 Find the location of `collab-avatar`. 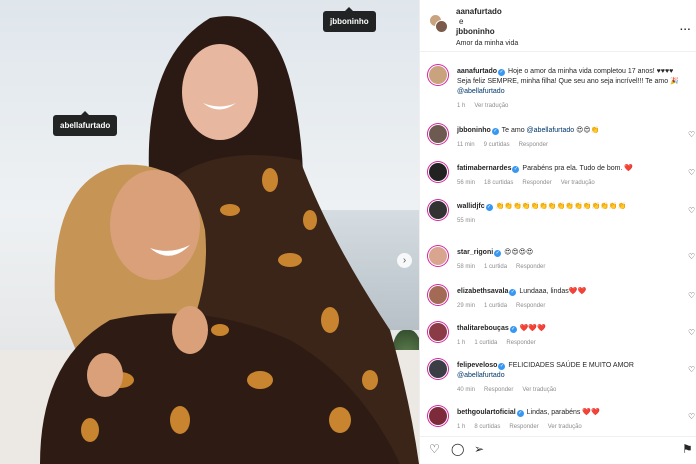

collab-avatar is located at coordinates (438, 23).